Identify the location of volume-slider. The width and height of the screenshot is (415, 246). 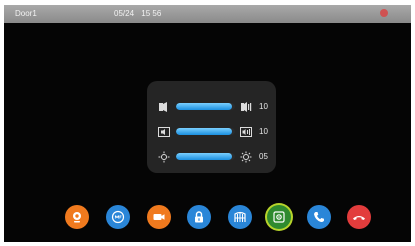
(205, 106).